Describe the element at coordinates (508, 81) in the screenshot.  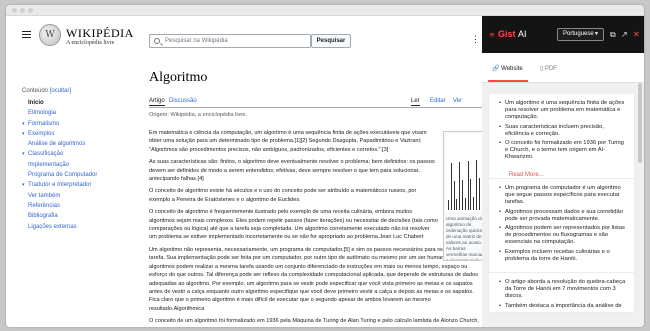
I see `active-tab-indicator` at that location.